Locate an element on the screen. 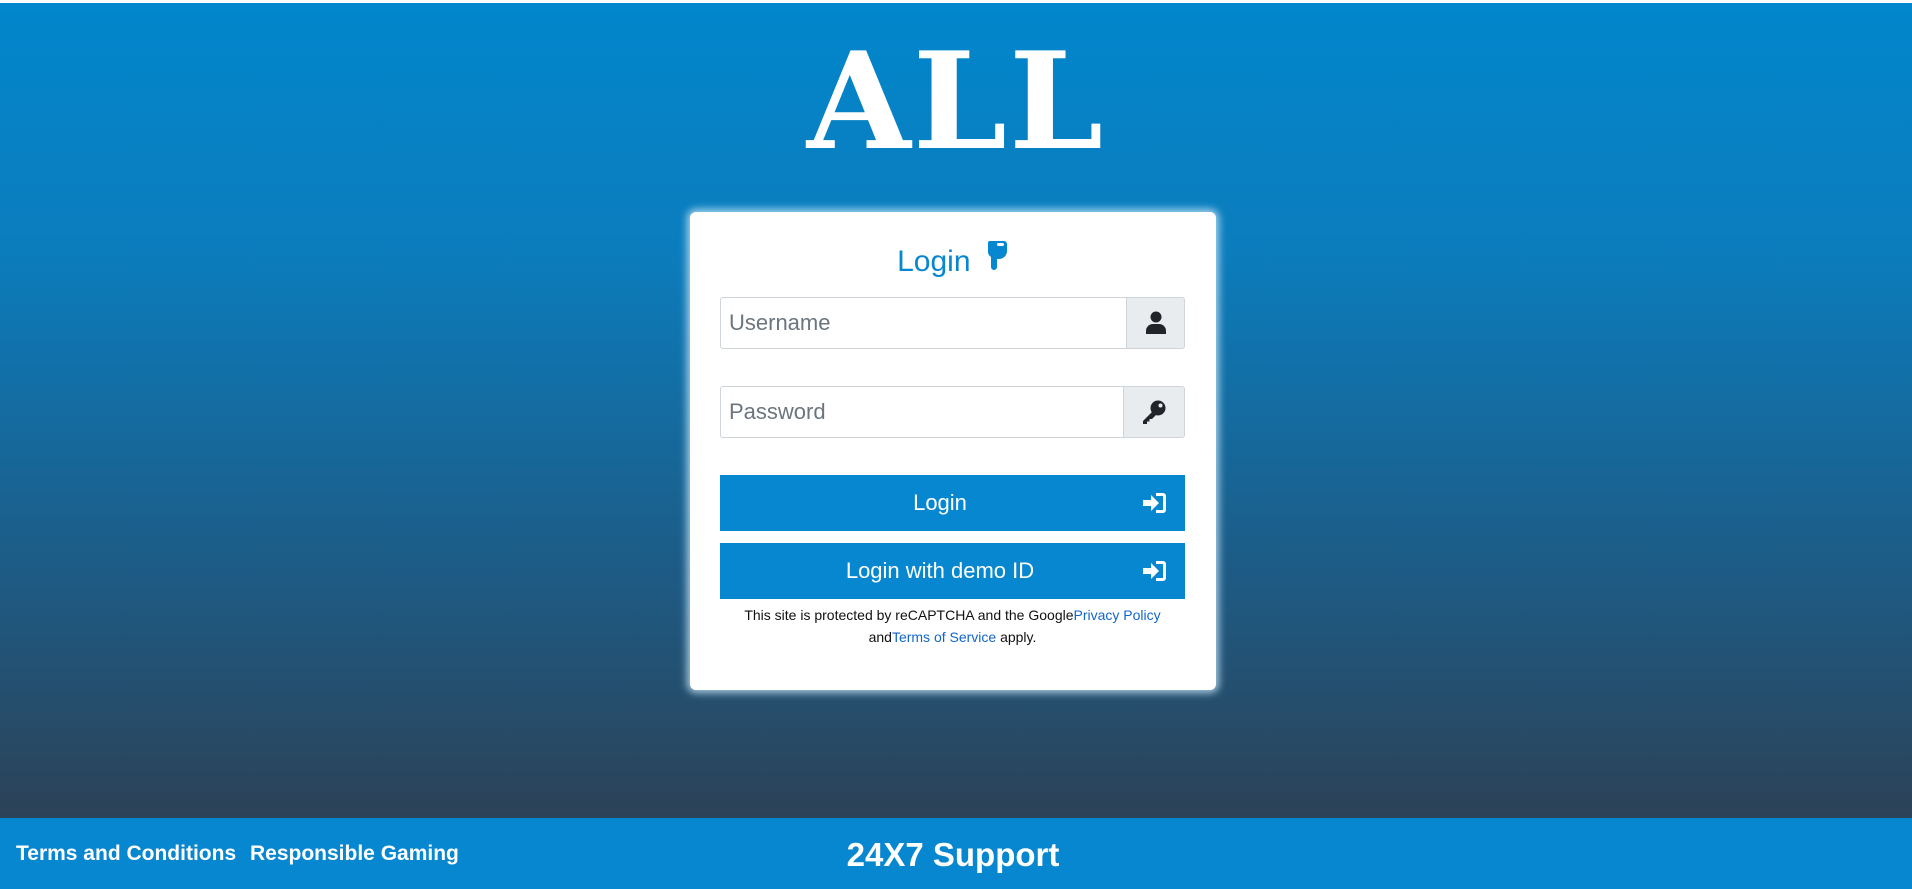 Image resolution: width=1912 pixels, height=889 pixels. privacy-policy-link: Privacy Policy is located at coordinates (1117, 615).